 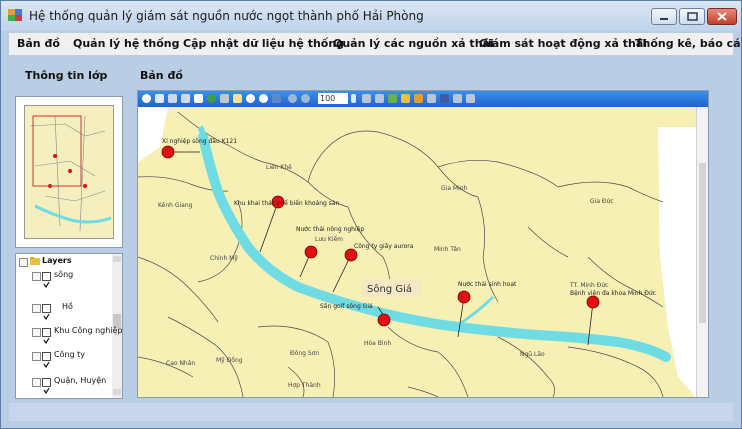 I want to click on overview-map, so click(x=69, y=172).